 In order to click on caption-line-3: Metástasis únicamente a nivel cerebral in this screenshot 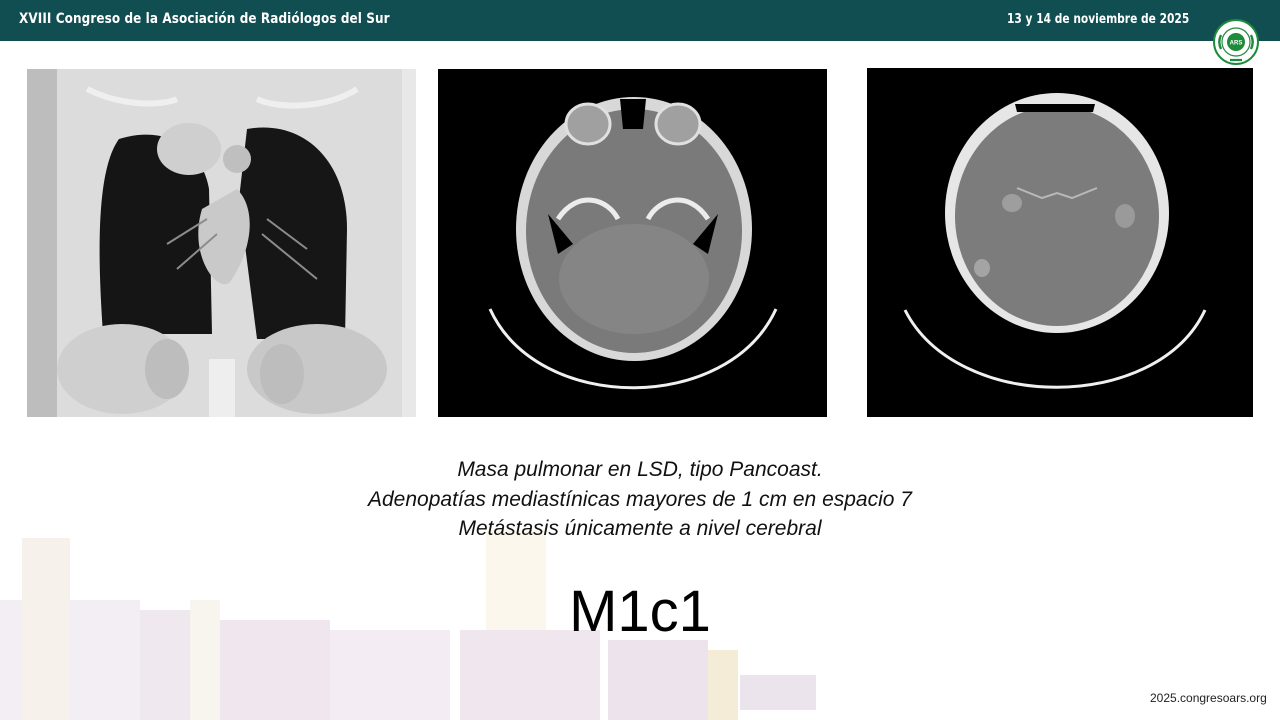, I will do `click(640, 528)`.